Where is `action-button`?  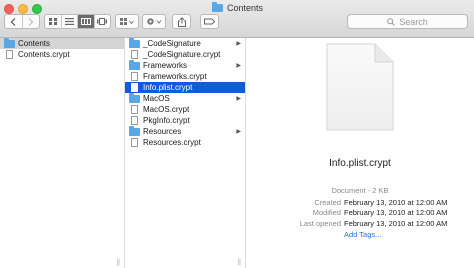 action-button is located at coordinates (154, 21).